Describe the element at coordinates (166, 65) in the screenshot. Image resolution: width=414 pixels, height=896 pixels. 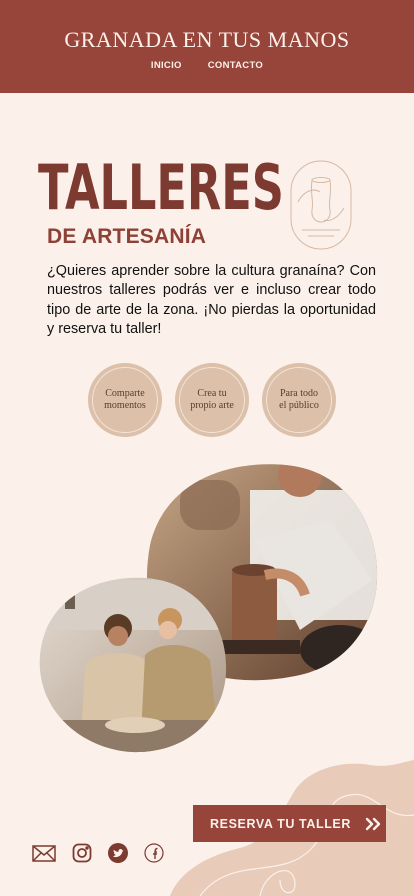
I see `nav-link-inicio: INICIO` at that location.